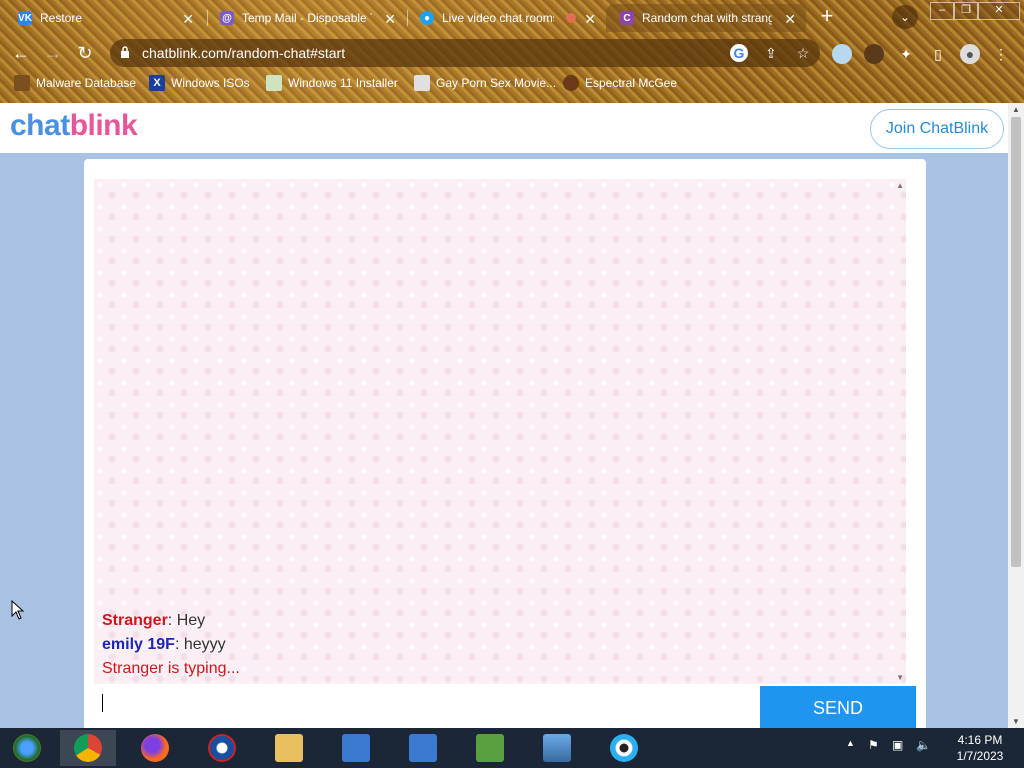 Image resolution: width=1024 pixels, height=768 pixels. I want to click on bookmark-star-icon: ☆, so click(803, 53).